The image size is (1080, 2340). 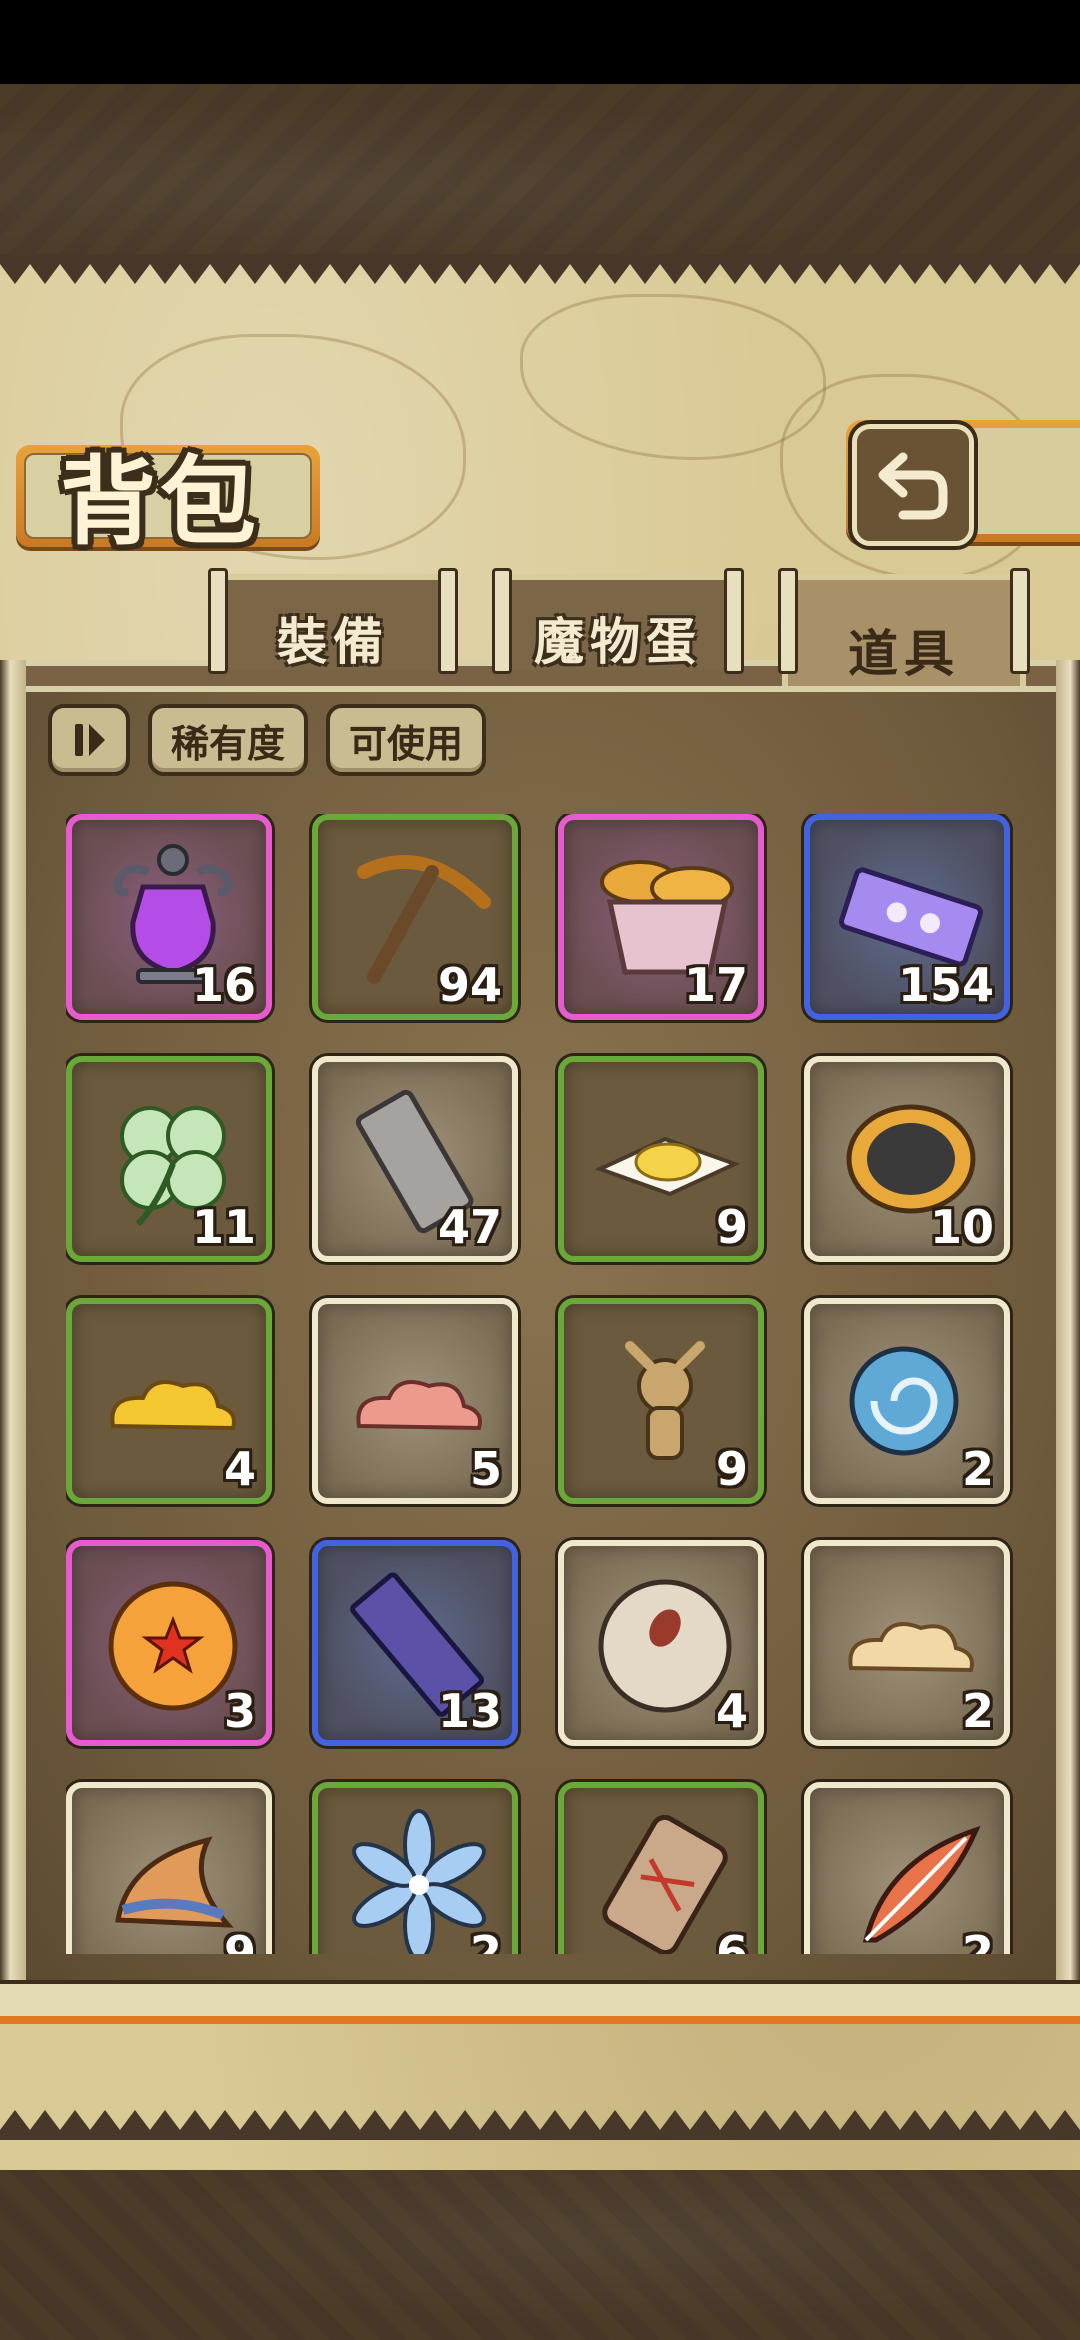 What do you see at coordinates (415, 917) in the screenshot?
I see `item-slot: 94` at bounding box center [415, 917].